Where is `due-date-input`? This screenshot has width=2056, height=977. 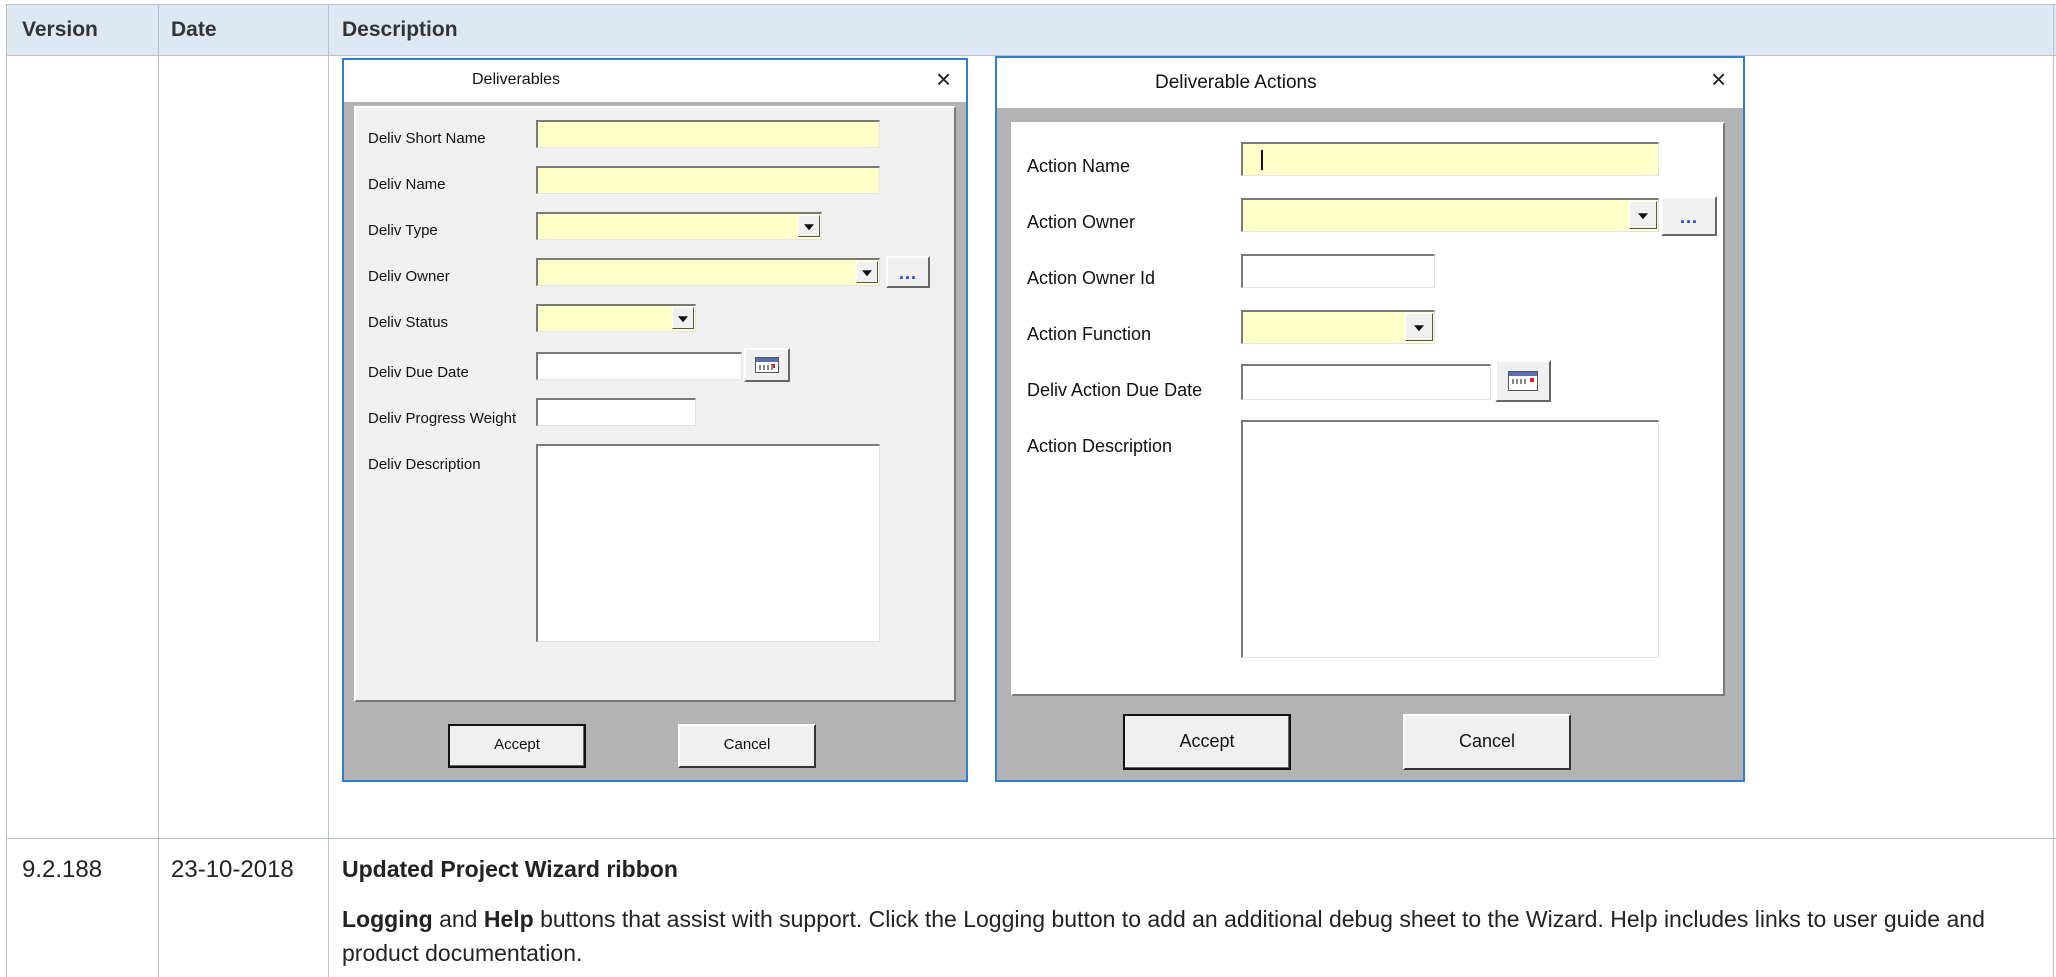 due-date-input is located at coordinates (639, 366).